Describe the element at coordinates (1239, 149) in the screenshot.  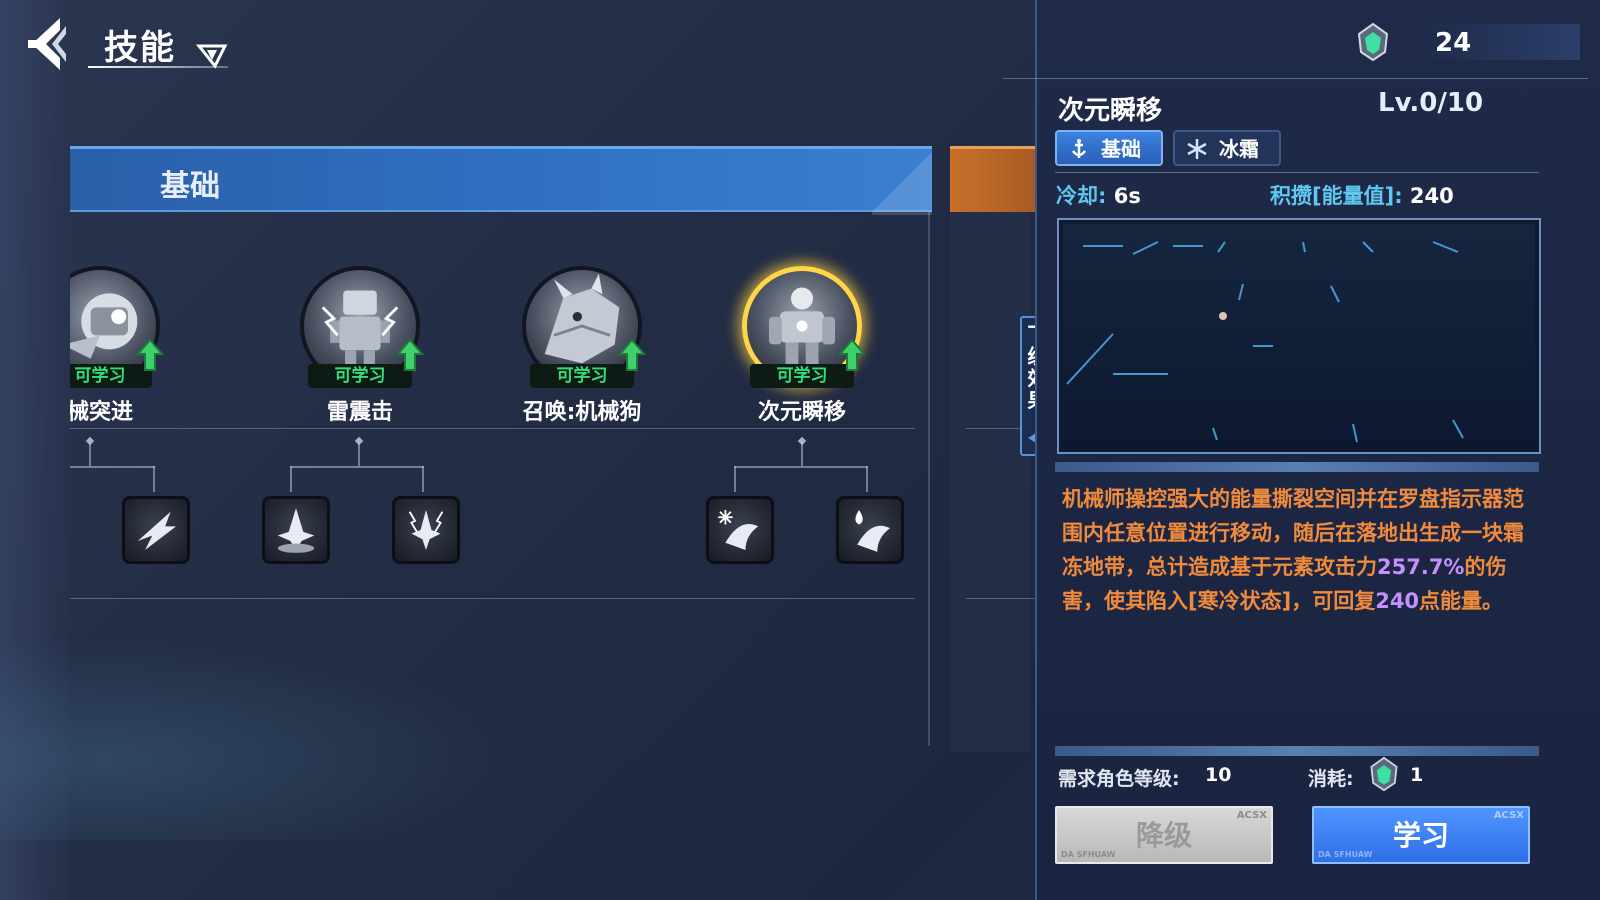
I see `tag-frost-label: 冰霜` at that location.